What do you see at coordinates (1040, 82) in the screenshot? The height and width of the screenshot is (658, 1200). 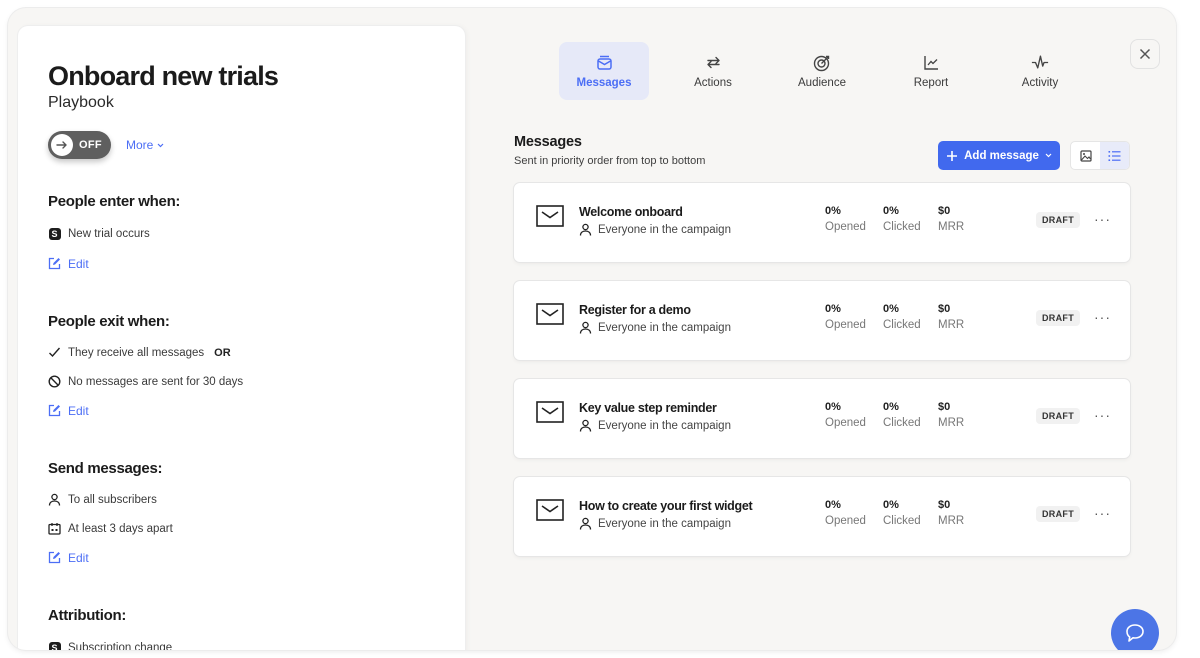 I see `tab-label: Activity` at bounding box center [1040, 82].